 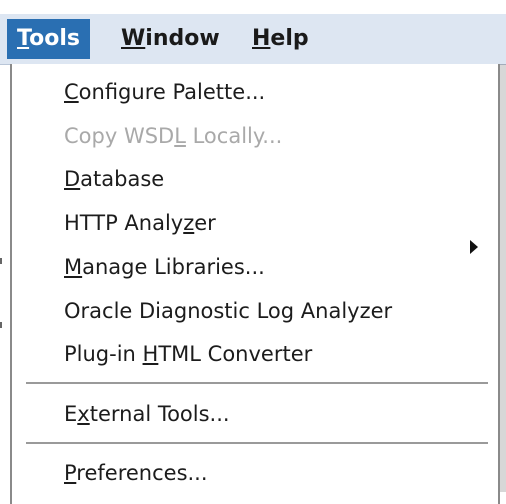 What do you see at coordinates (180, 136) in the screenshot?
I see `mnemonic: L` at bounding box center [180, 136].